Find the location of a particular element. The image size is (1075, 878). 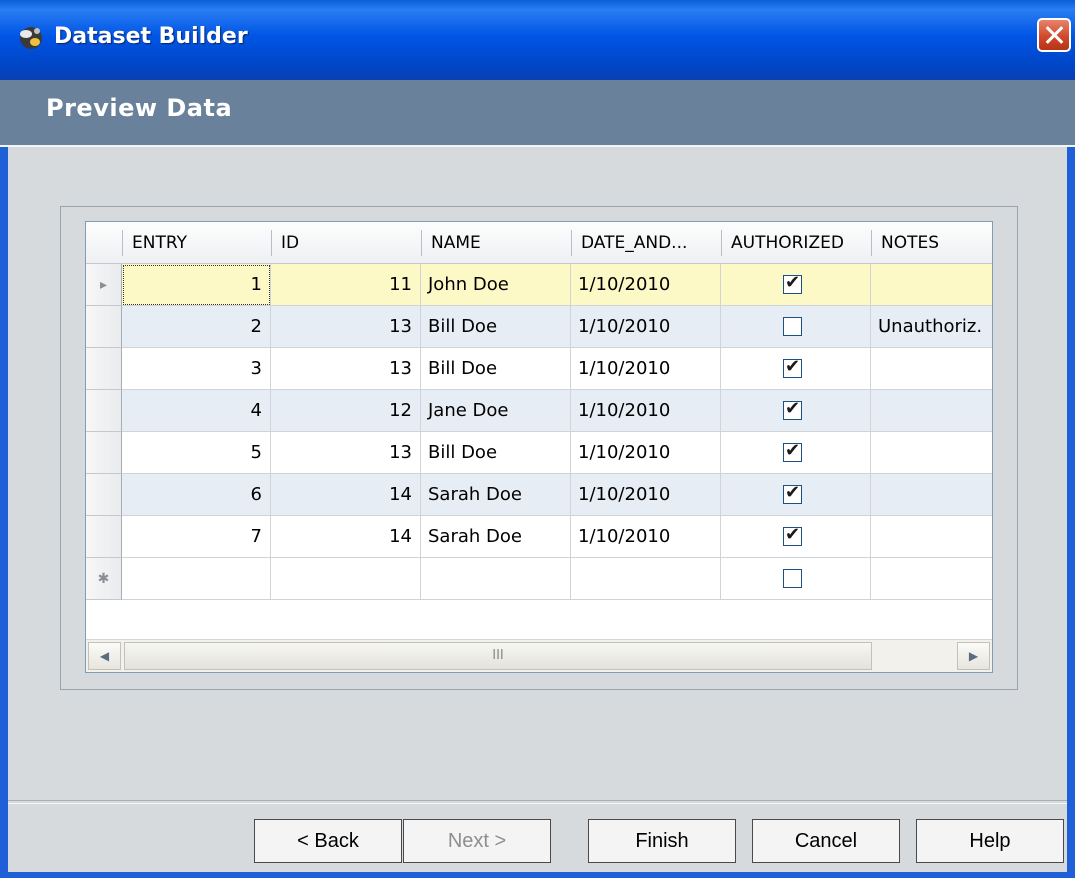

entry-cell: 1 is located at coordinates (196, 285).